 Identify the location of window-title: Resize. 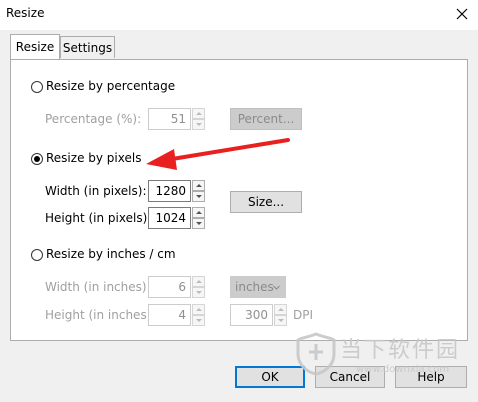
(25, 13).